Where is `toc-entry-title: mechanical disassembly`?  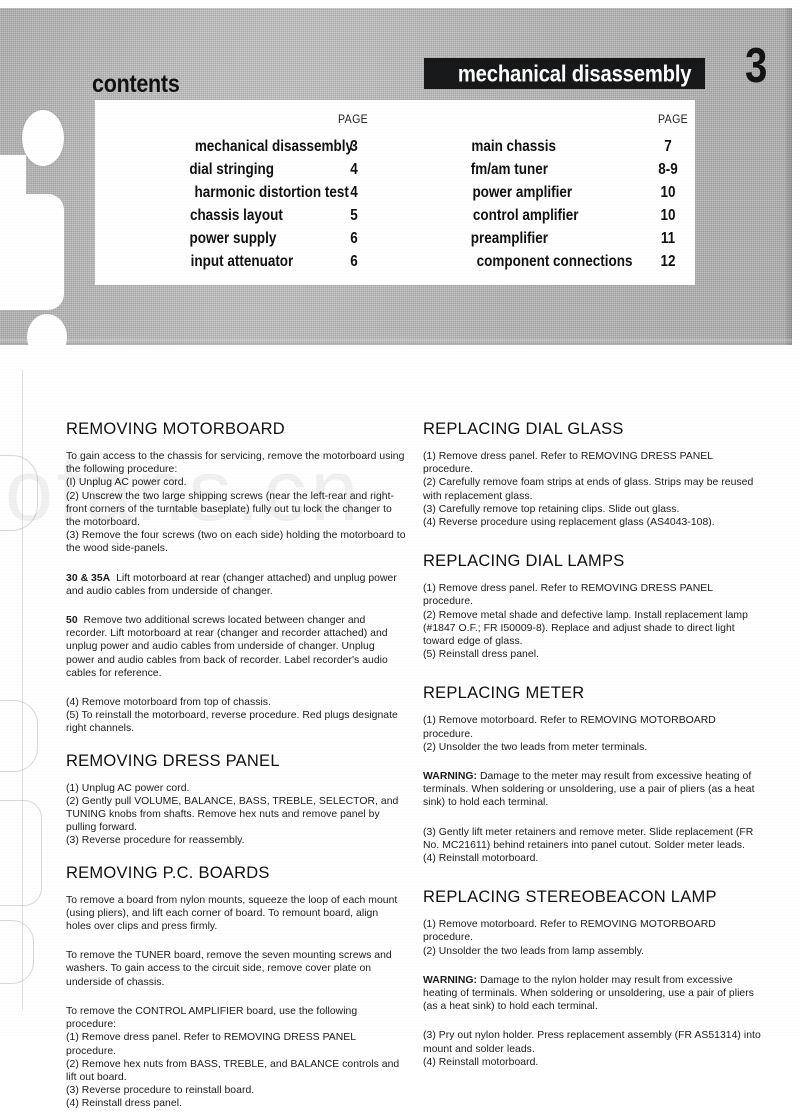 toc-entry-title: mechanical disassembly is located at coordinates (273, 146).